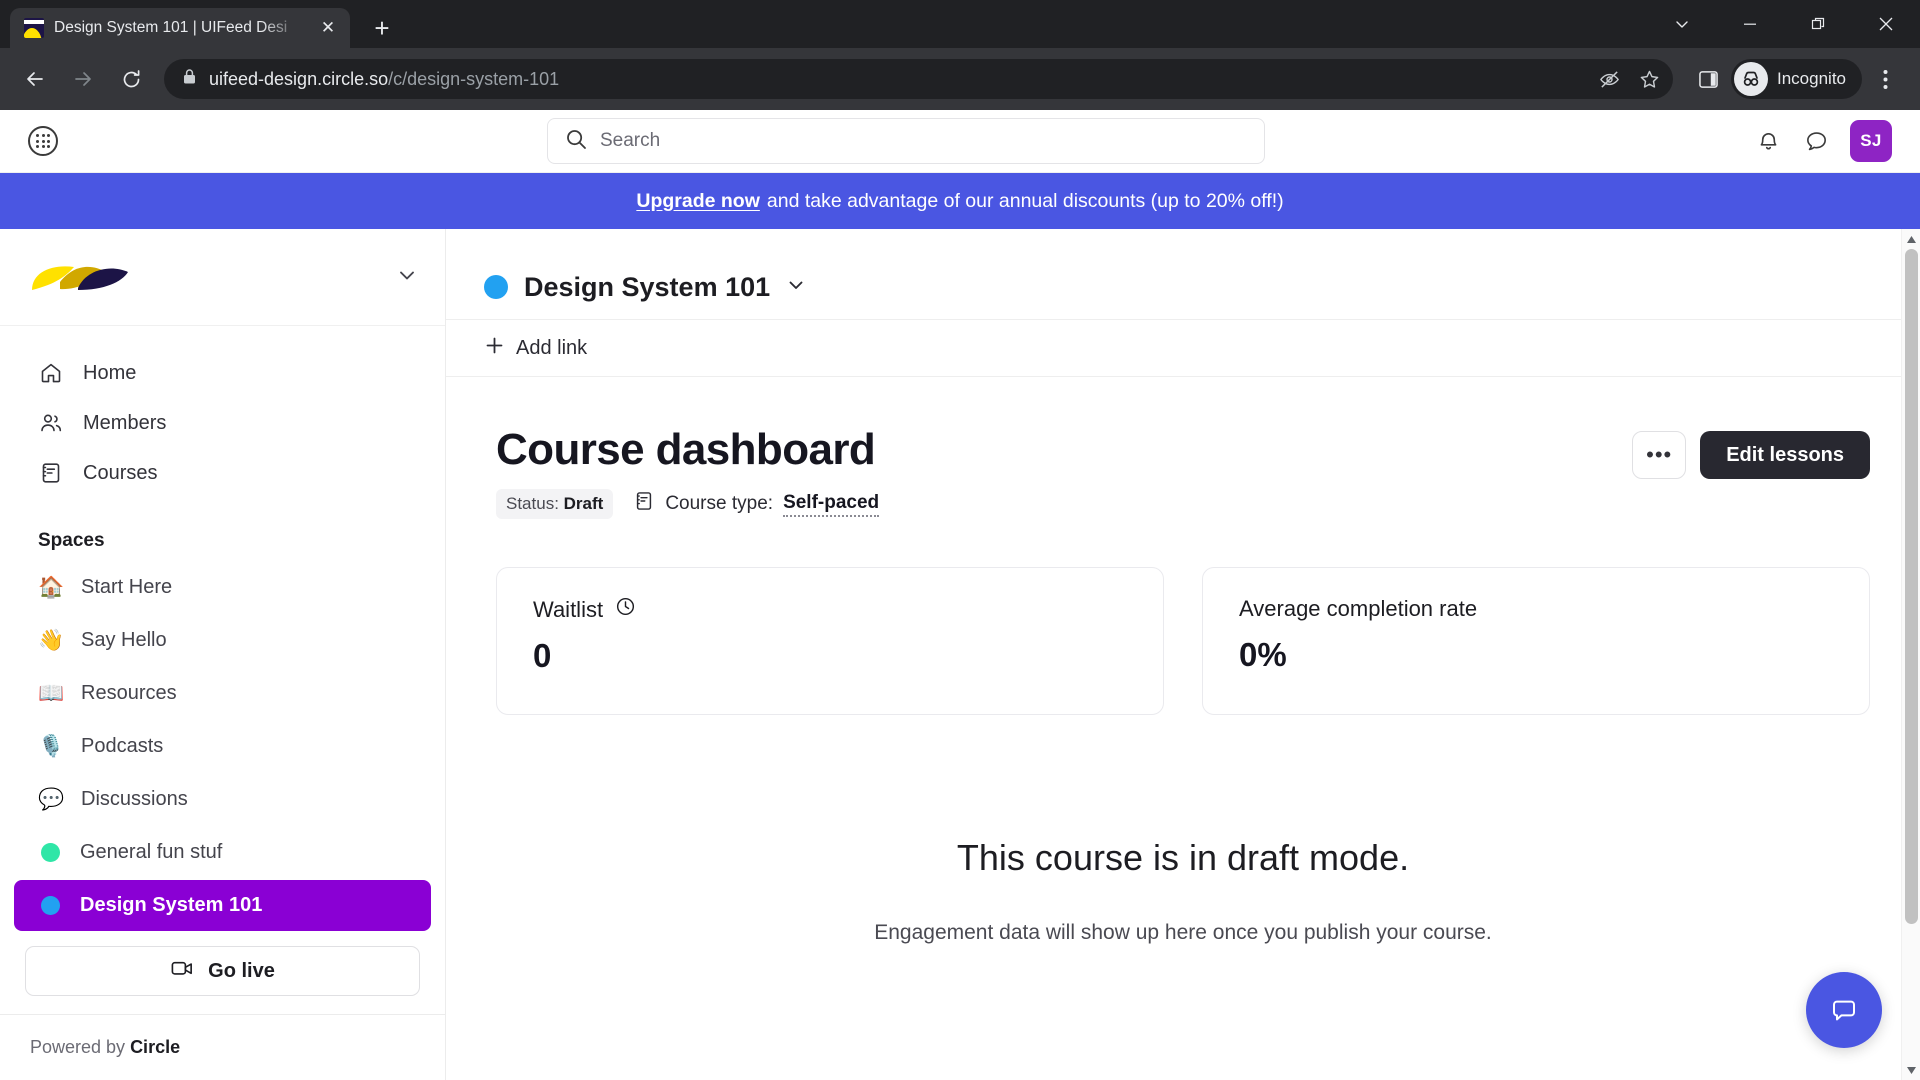 This screenshot has width=1920, height=1080. I want to click on dashboard-actions: ••• Edit lessons, so click(1751, 452).